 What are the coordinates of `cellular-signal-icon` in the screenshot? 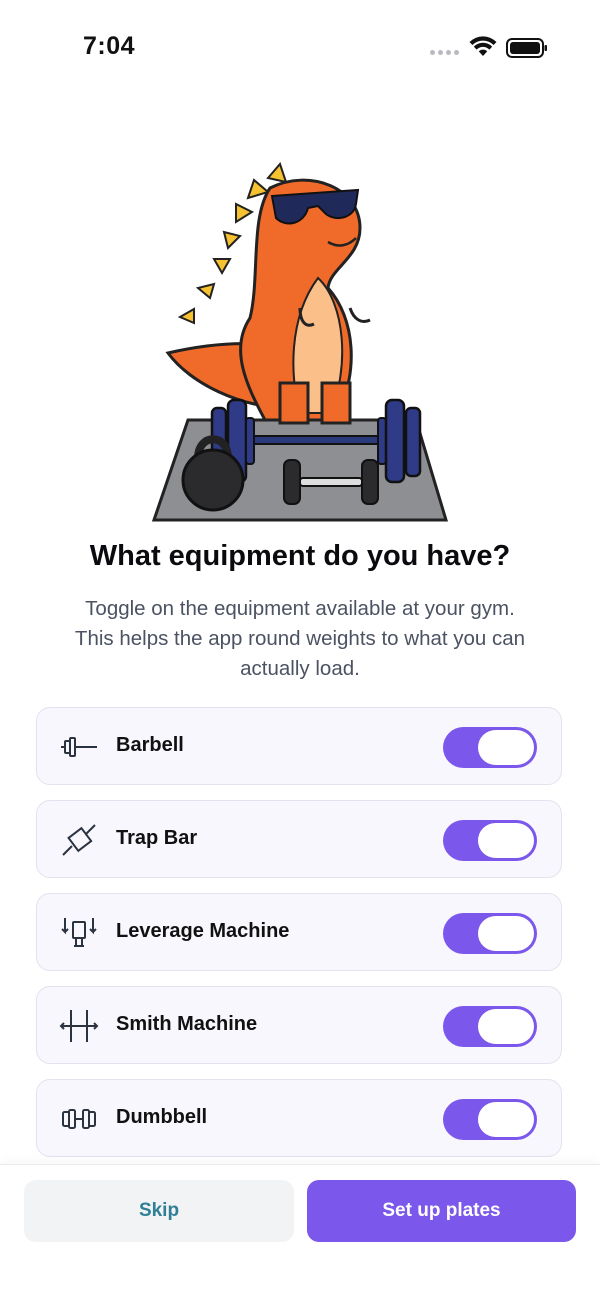 It's located at (444, 52).